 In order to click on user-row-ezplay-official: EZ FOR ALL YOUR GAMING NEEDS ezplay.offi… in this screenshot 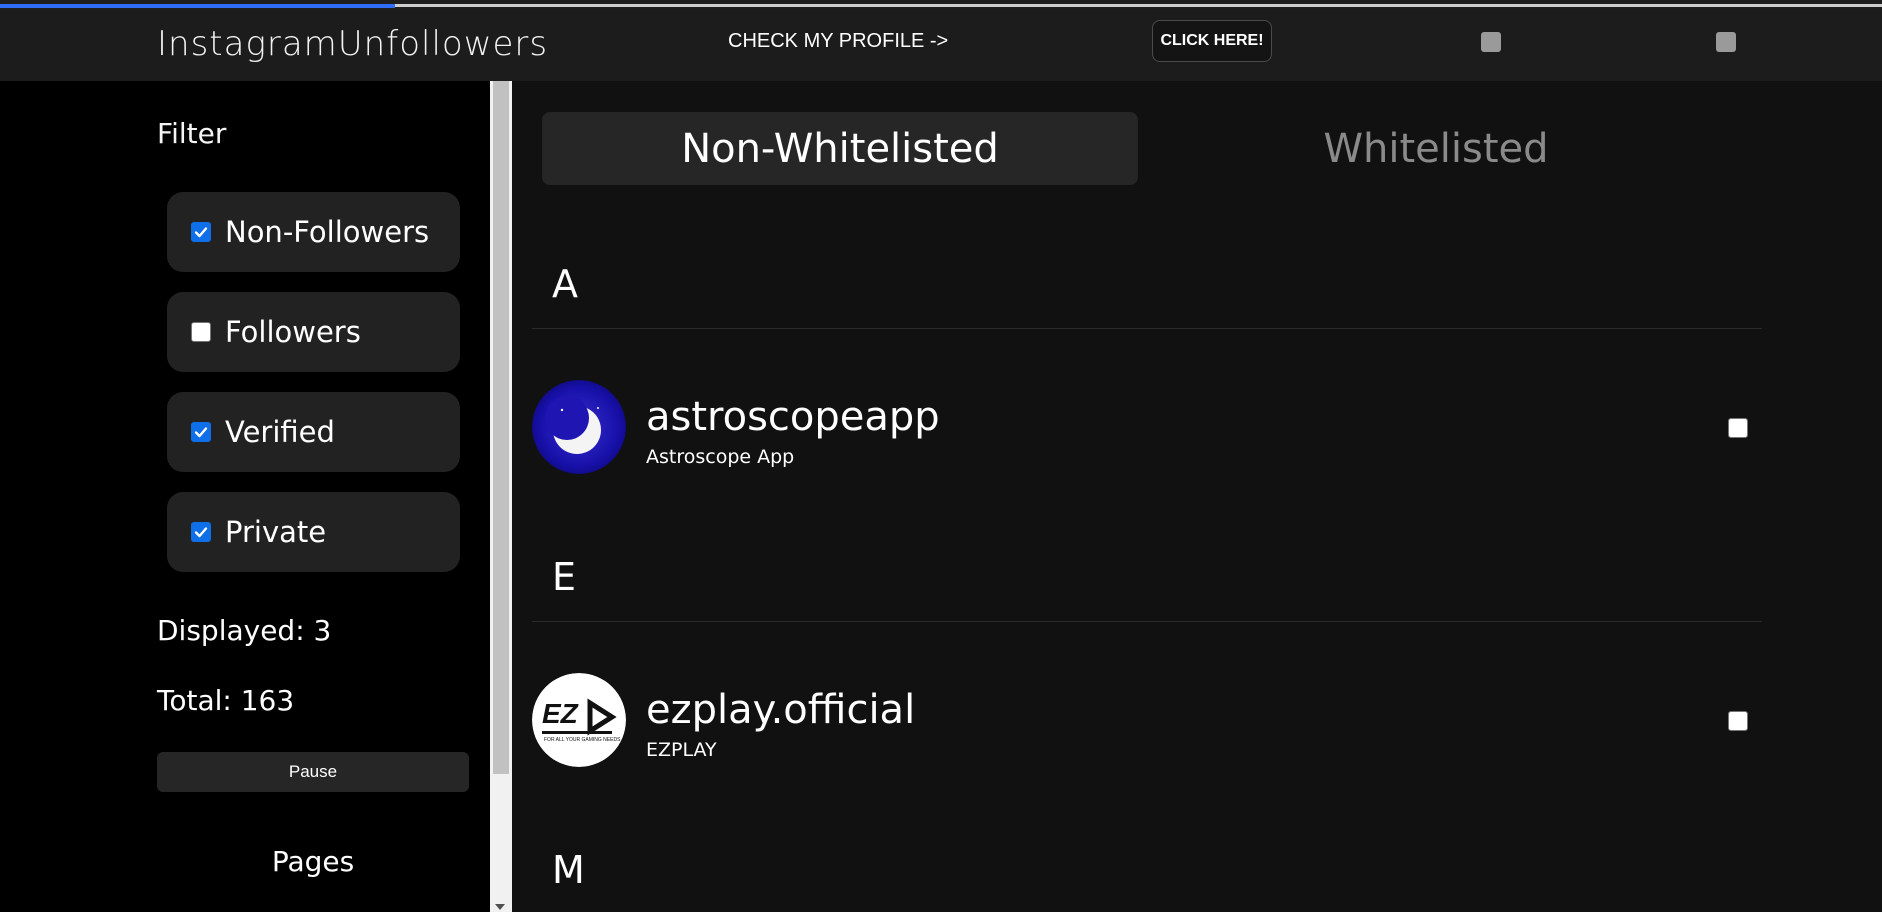, I will do `click(1147, 721)`.